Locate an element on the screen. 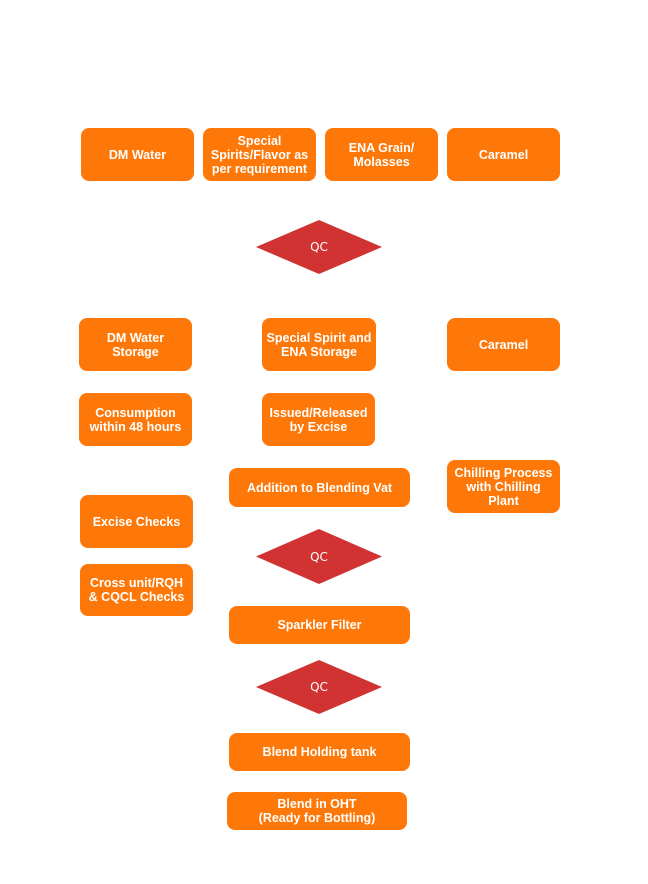 Image resolution: width=648 pixels, height=884 pixels. box-sparkler-filter: Sparkler Filter is located at coordinates (319, 625).